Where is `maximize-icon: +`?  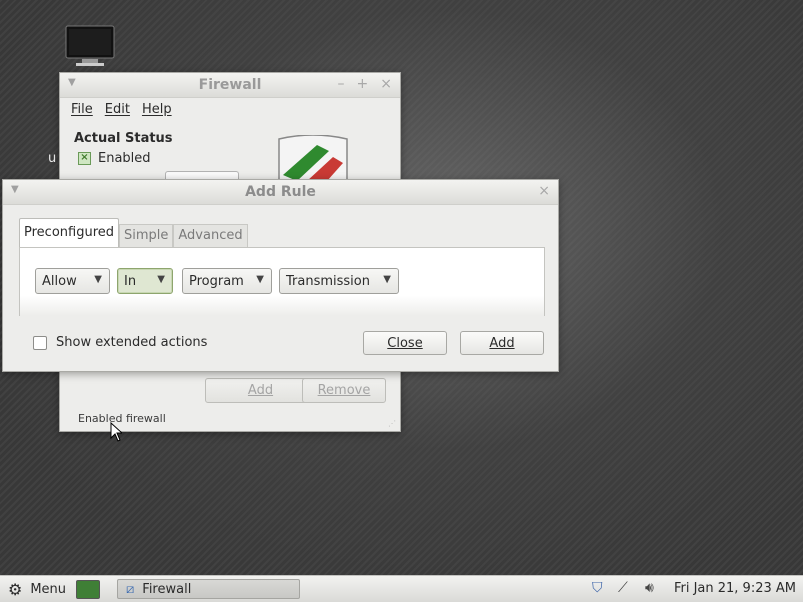 maximize-icon: + is located at coordinates (363, 84).